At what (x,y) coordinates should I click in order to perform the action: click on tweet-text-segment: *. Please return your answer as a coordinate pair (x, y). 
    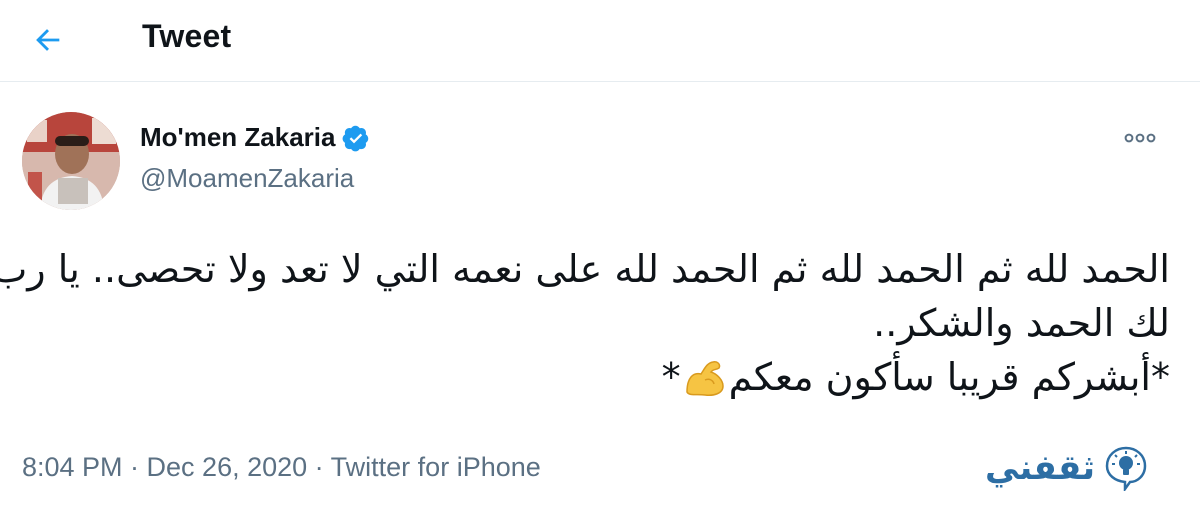
    Looking at the image, I should click on (671, 377).